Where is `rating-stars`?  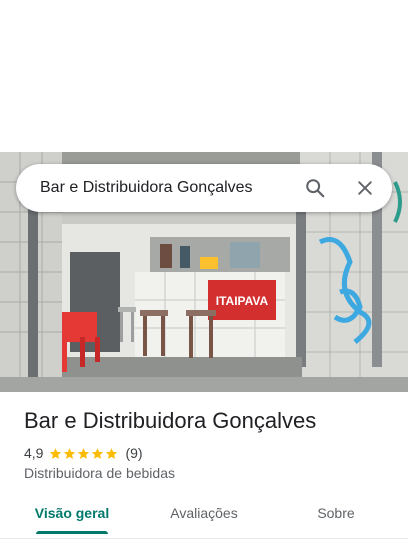 rating-stars is located at coordinates (84, 453).